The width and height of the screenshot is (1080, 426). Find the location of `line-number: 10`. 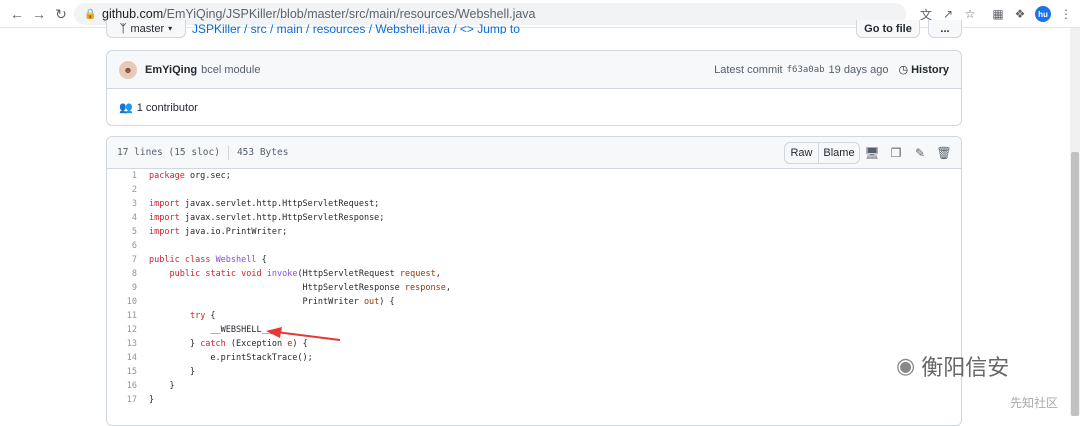

line-number: 10 is located at coordinates (122, 302).